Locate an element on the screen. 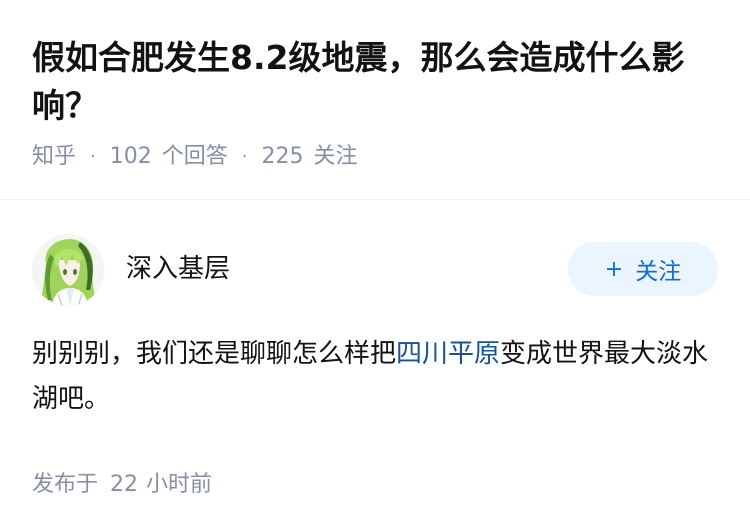  plus-icon: + is located at coordinates (614, 269).